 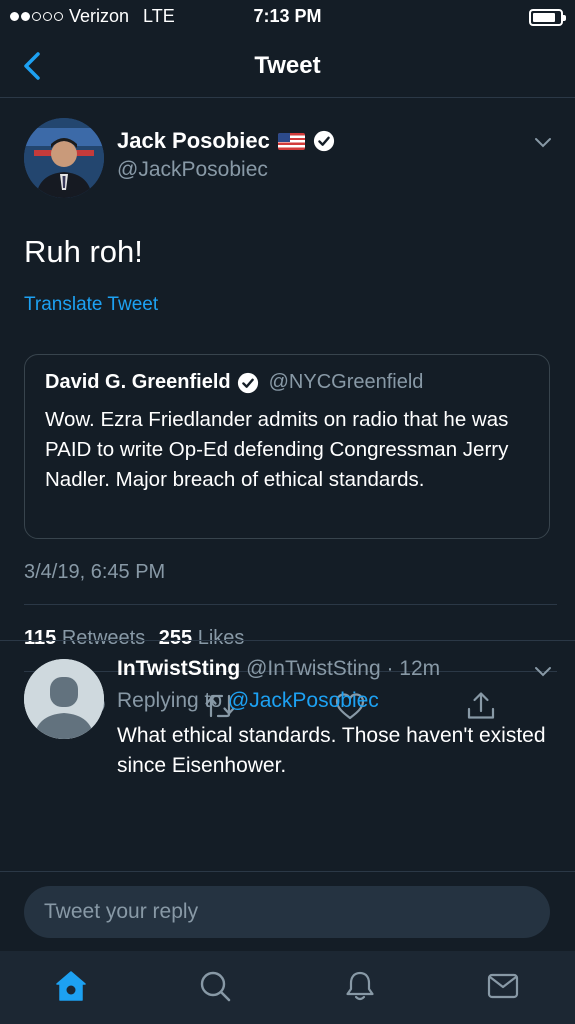 What do you see at coordinates (503, 986) in the screenshot?
I see `messages-icon` at bounding box center [503, 986].